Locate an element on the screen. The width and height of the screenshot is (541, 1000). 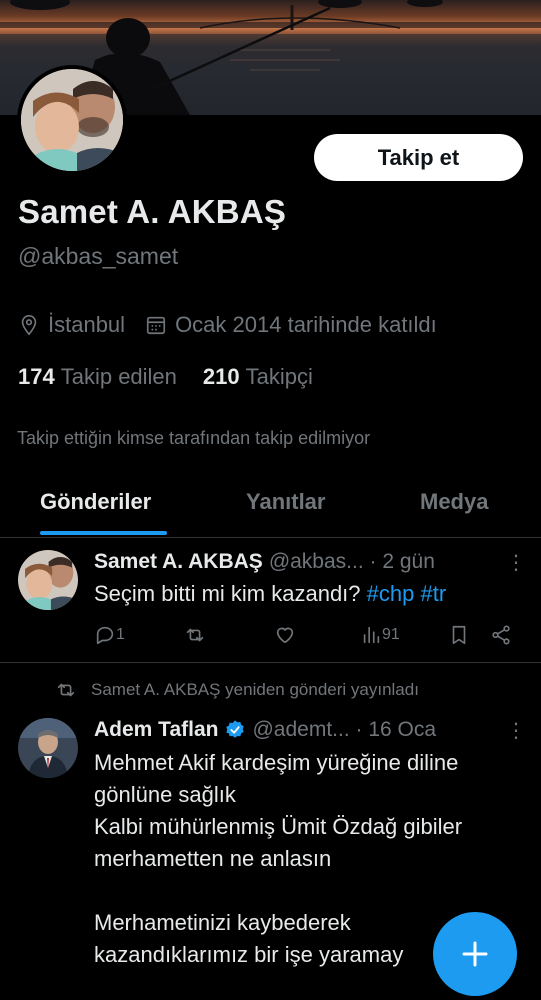
repost-button is located at coordinates (195, 635).